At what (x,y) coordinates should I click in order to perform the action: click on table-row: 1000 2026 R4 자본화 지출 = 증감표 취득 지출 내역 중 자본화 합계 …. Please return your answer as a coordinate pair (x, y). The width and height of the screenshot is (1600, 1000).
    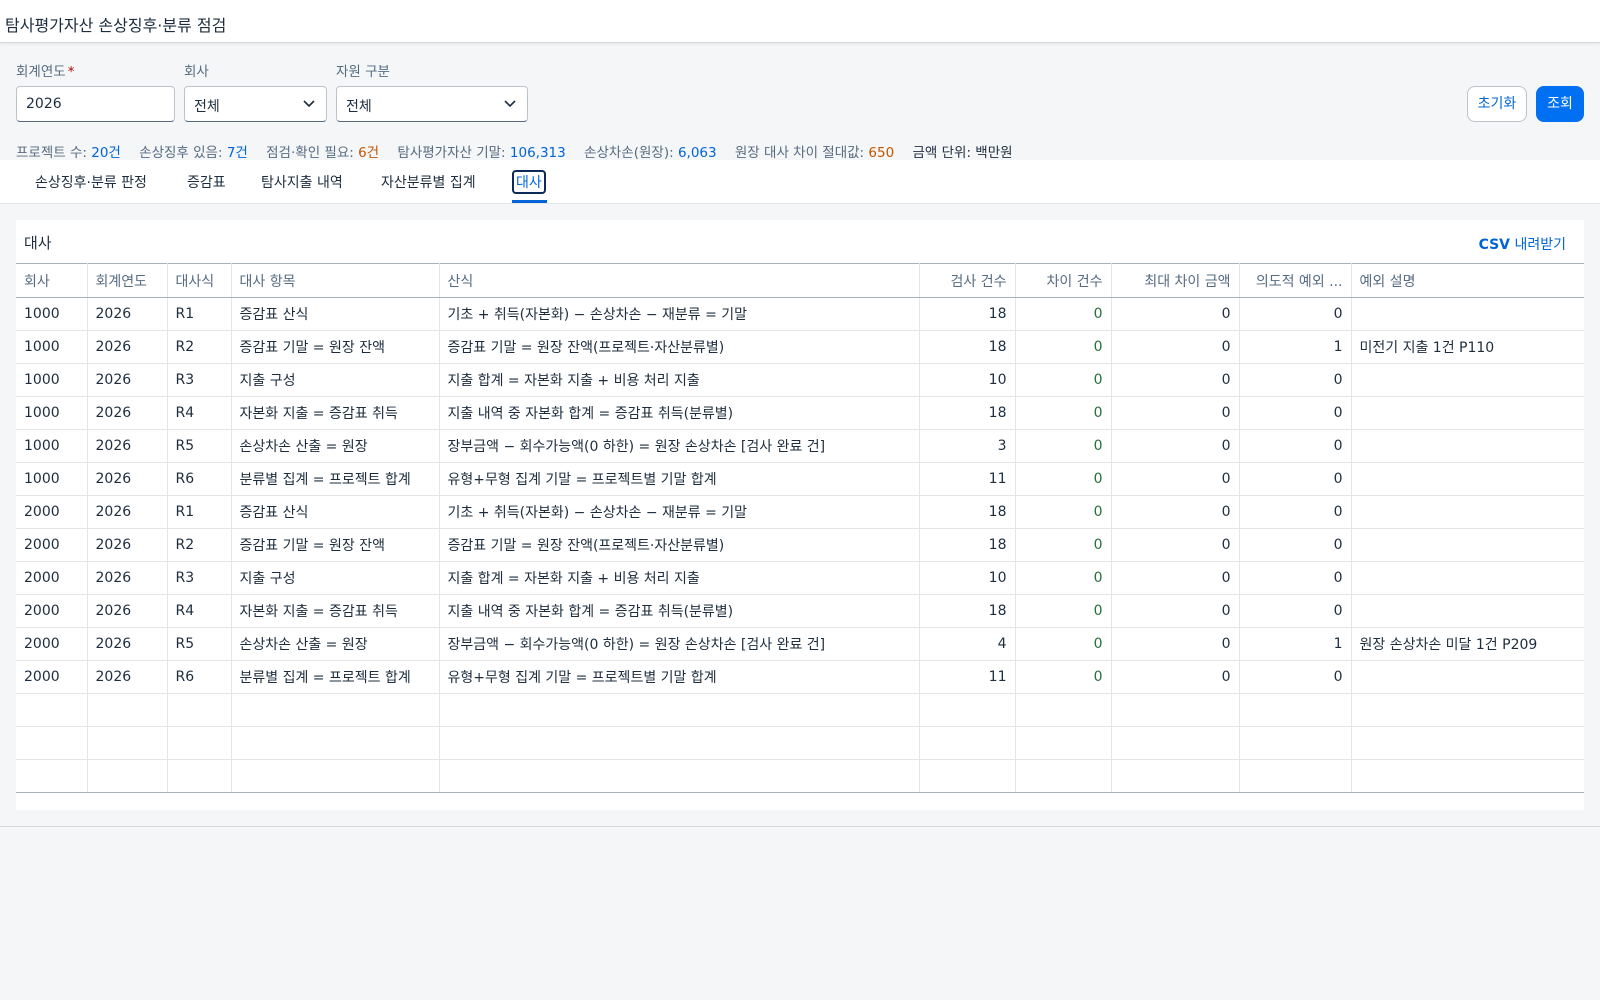
    Looking at the image, I should click on (800, 413).